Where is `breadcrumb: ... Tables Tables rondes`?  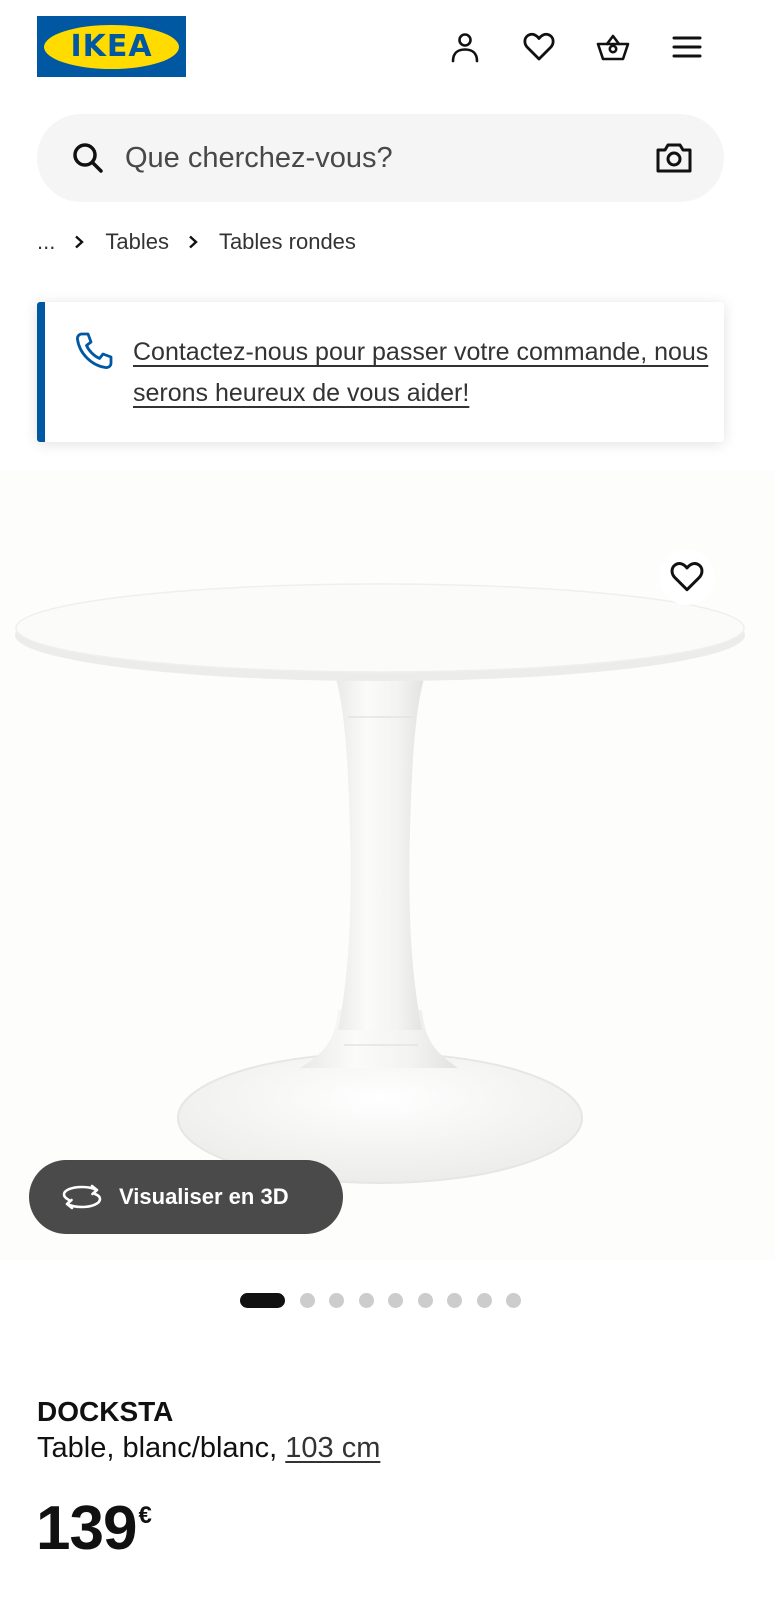
breadcrumb: ... Tables Tables rondes is located at coordinates (196, 242).